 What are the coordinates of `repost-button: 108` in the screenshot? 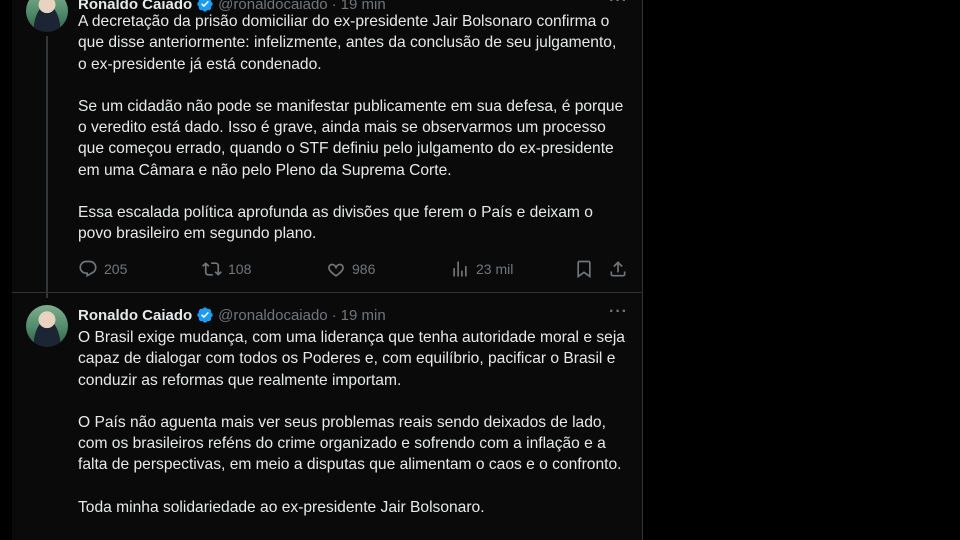 It's located at (226, 269).